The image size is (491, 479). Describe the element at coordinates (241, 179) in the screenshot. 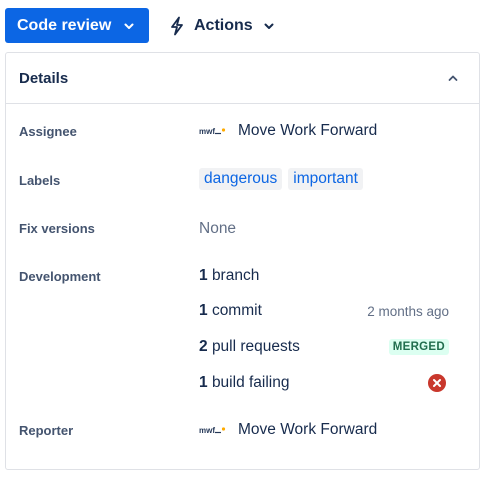

I see `label-tag: dangerous` at that location.